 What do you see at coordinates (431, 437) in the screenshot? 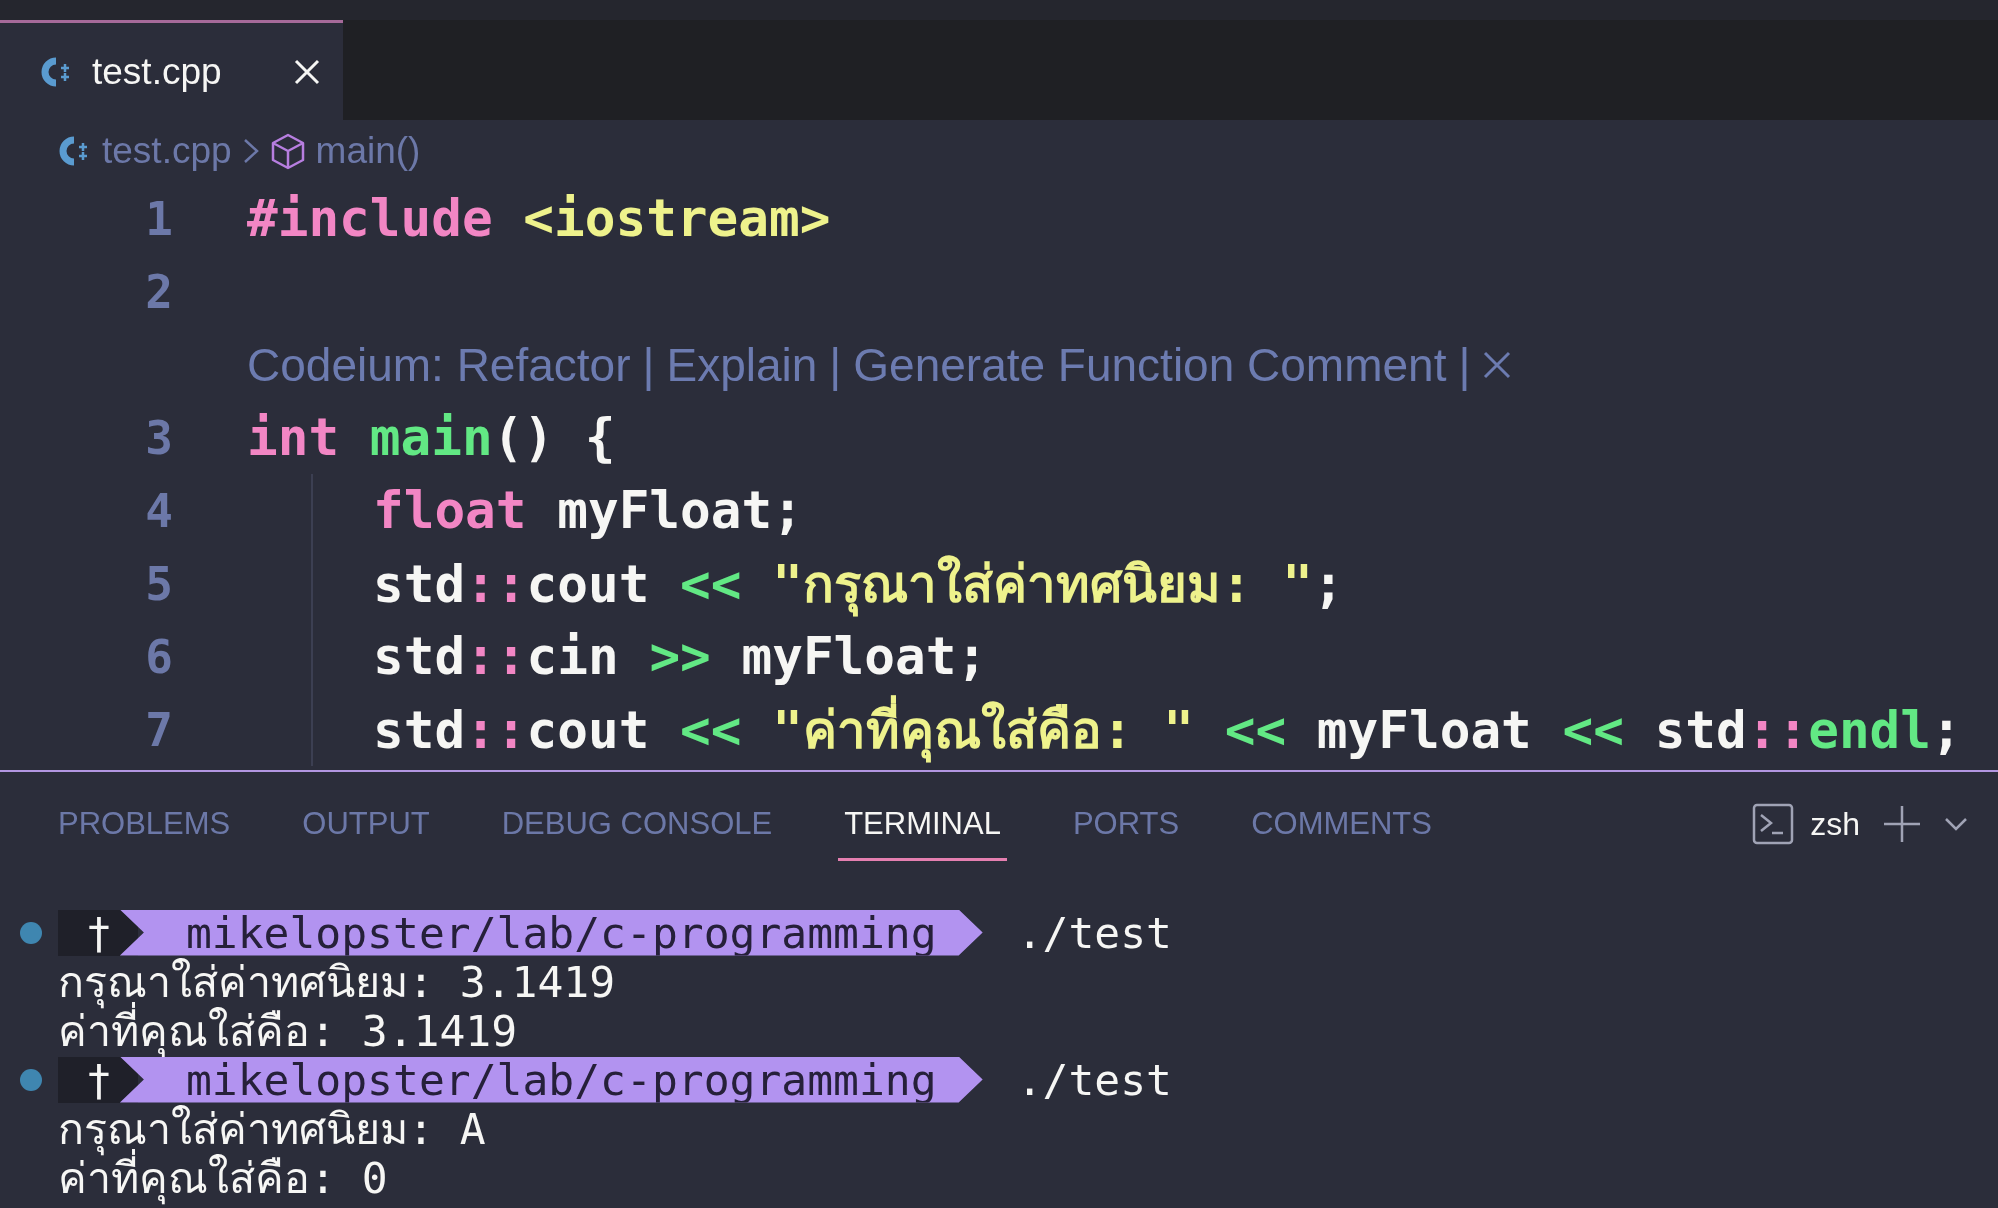
I see `code-line: int main() {` at bounding box center [431, 437].